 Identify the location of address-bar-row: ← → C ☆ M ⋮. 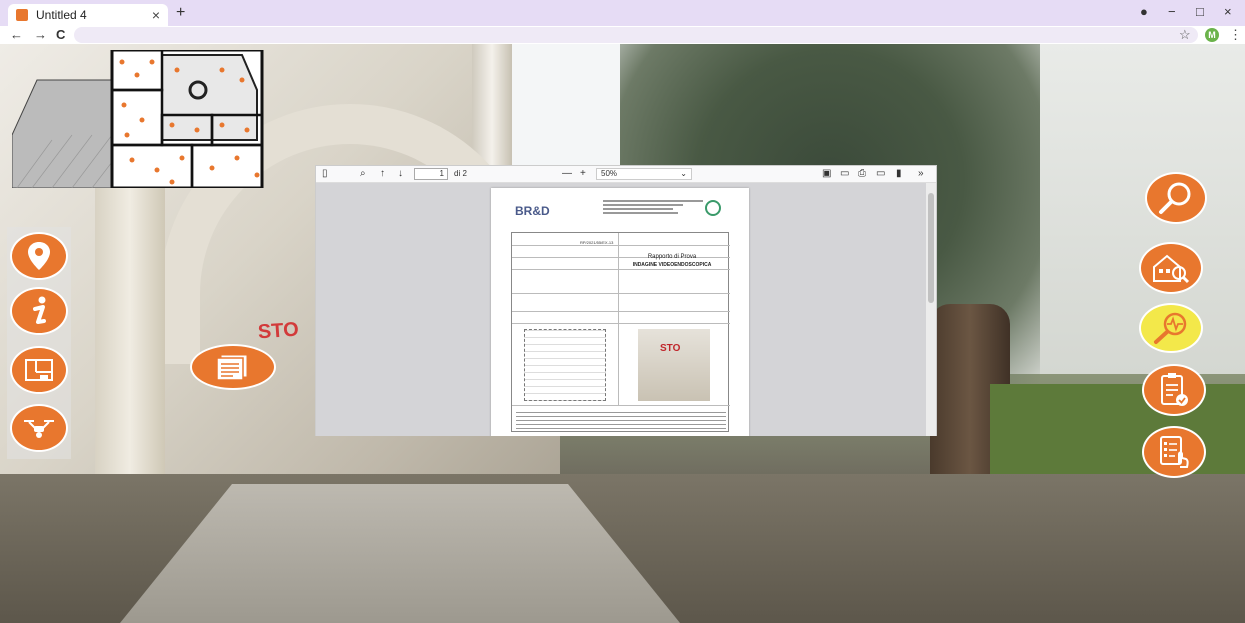
(622, 35).